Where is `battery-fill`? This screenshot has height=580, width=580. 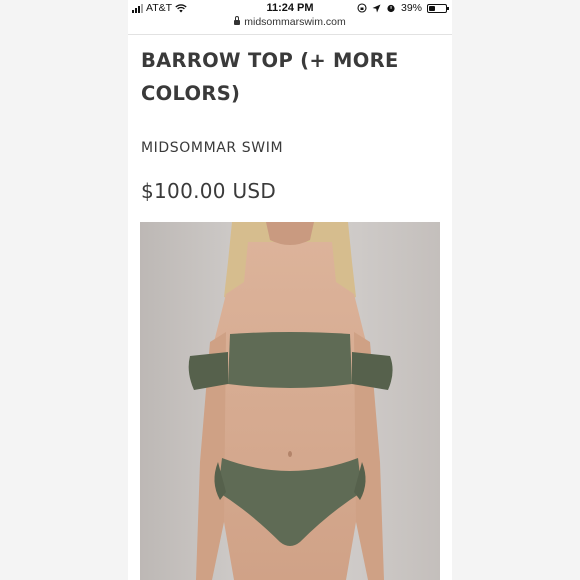
battery-fill is located at coordinates (432, 8).